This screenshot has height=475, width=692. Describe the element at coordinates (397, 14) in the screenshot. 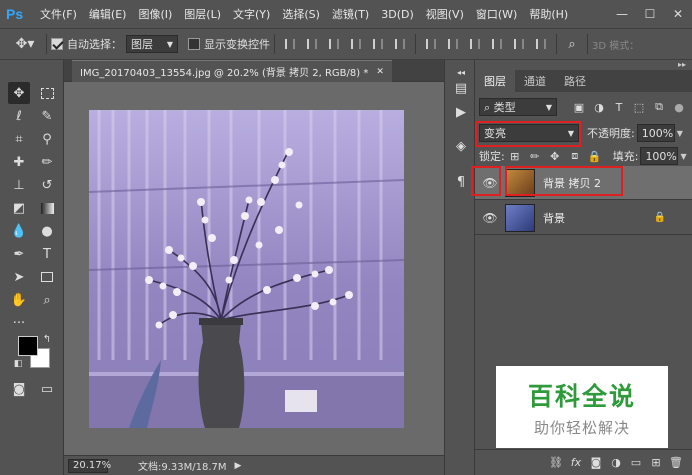

I see `menu-3d: 3D(D)` at that location.